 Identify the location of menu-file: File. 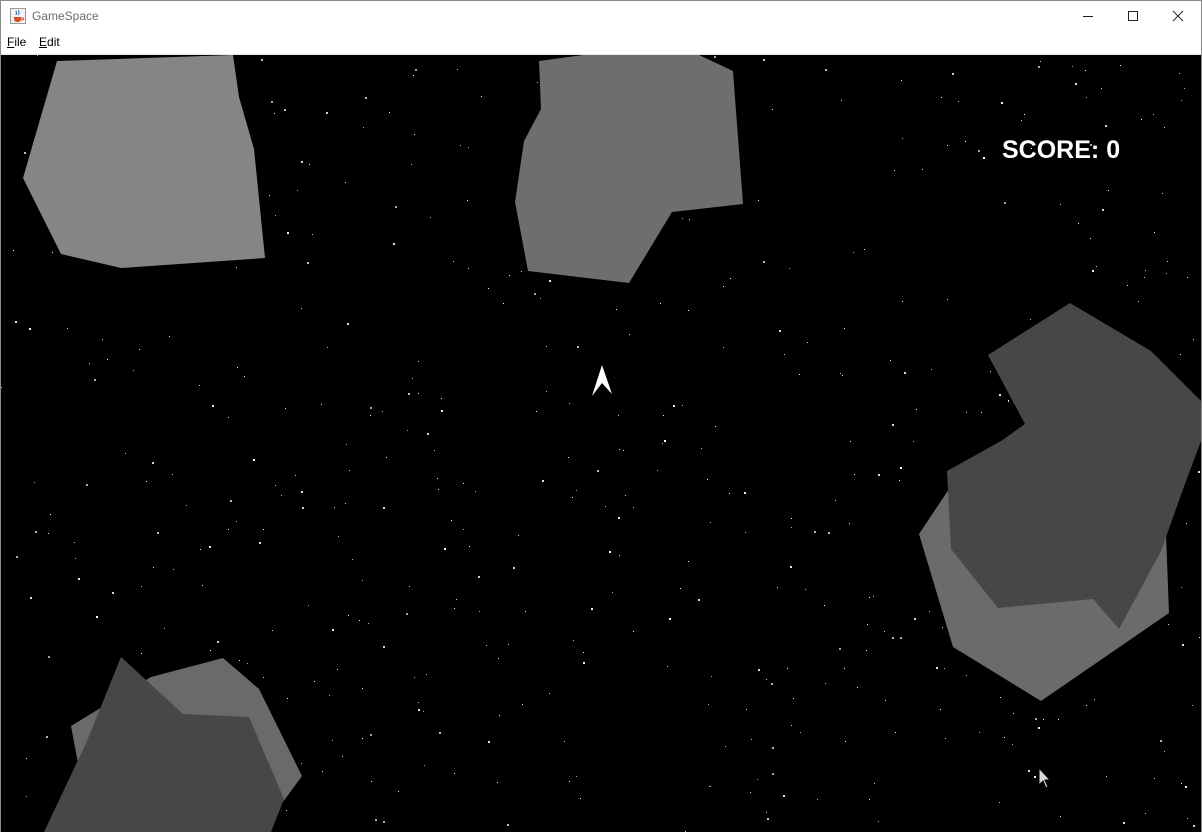
(16, 42).